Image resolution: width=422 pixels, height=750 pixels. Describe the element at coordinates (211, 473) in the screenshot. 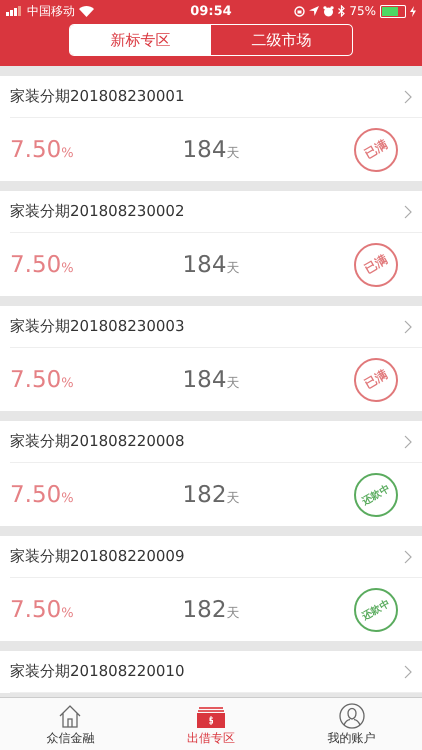

I see `loan-card: 家装分期201808220008 7.50% 182天 还款中` at that location.